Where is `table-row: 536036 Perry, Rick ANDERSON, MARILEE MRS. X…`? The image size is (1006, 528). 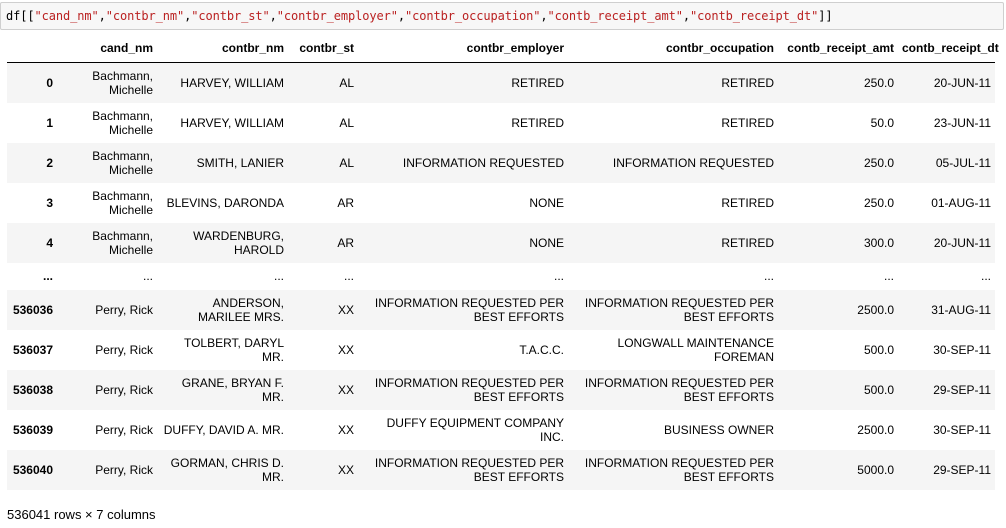
table-row: 536036 Perry, Rick ANDERSON, MARILEE MRS. X… is located at coordinates (501, 309).